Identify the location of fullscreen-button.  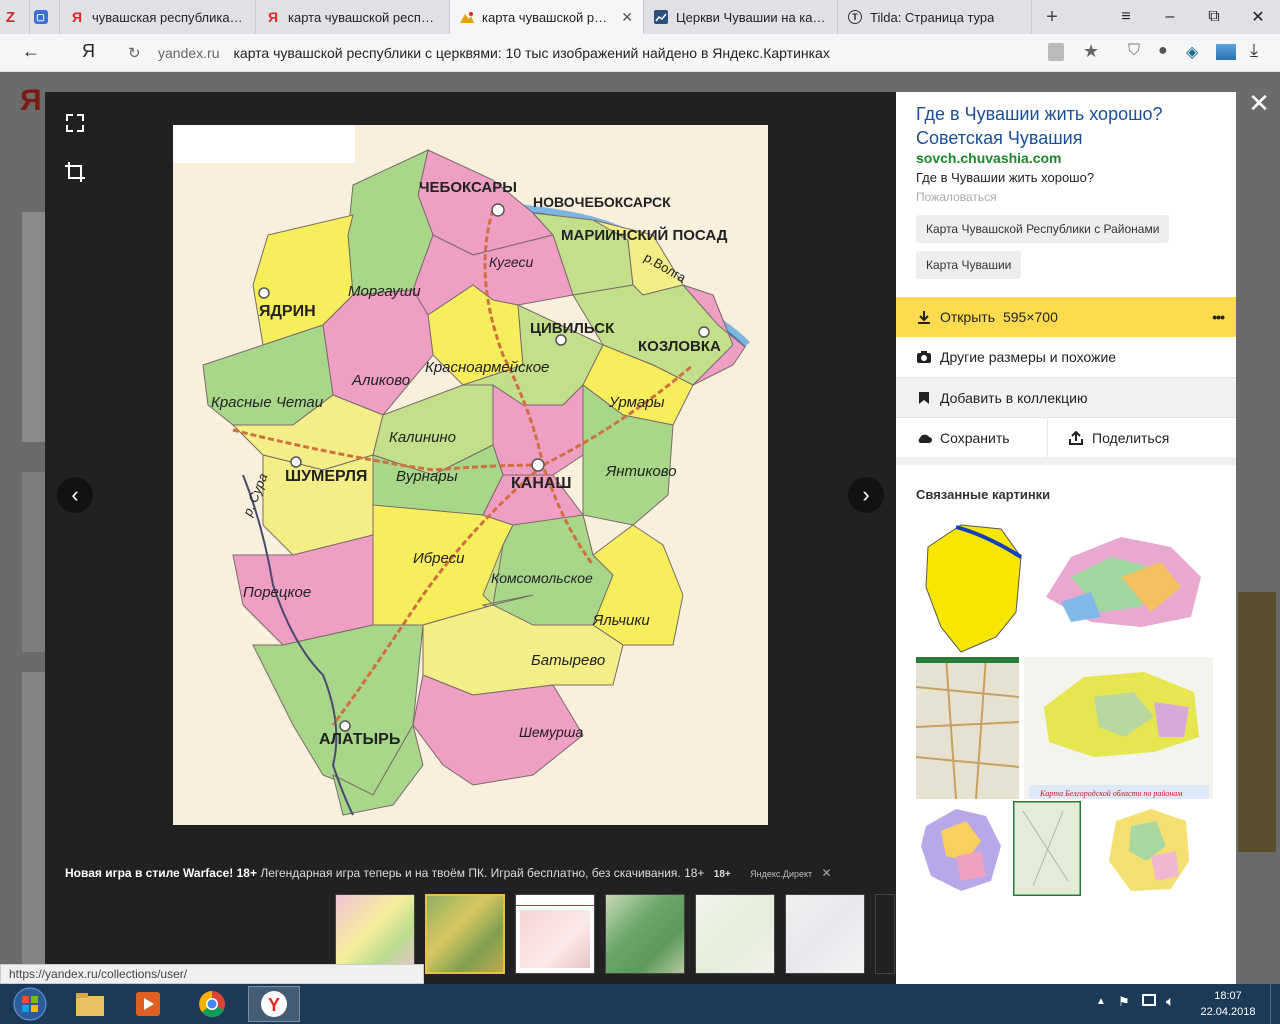
(75, 123).